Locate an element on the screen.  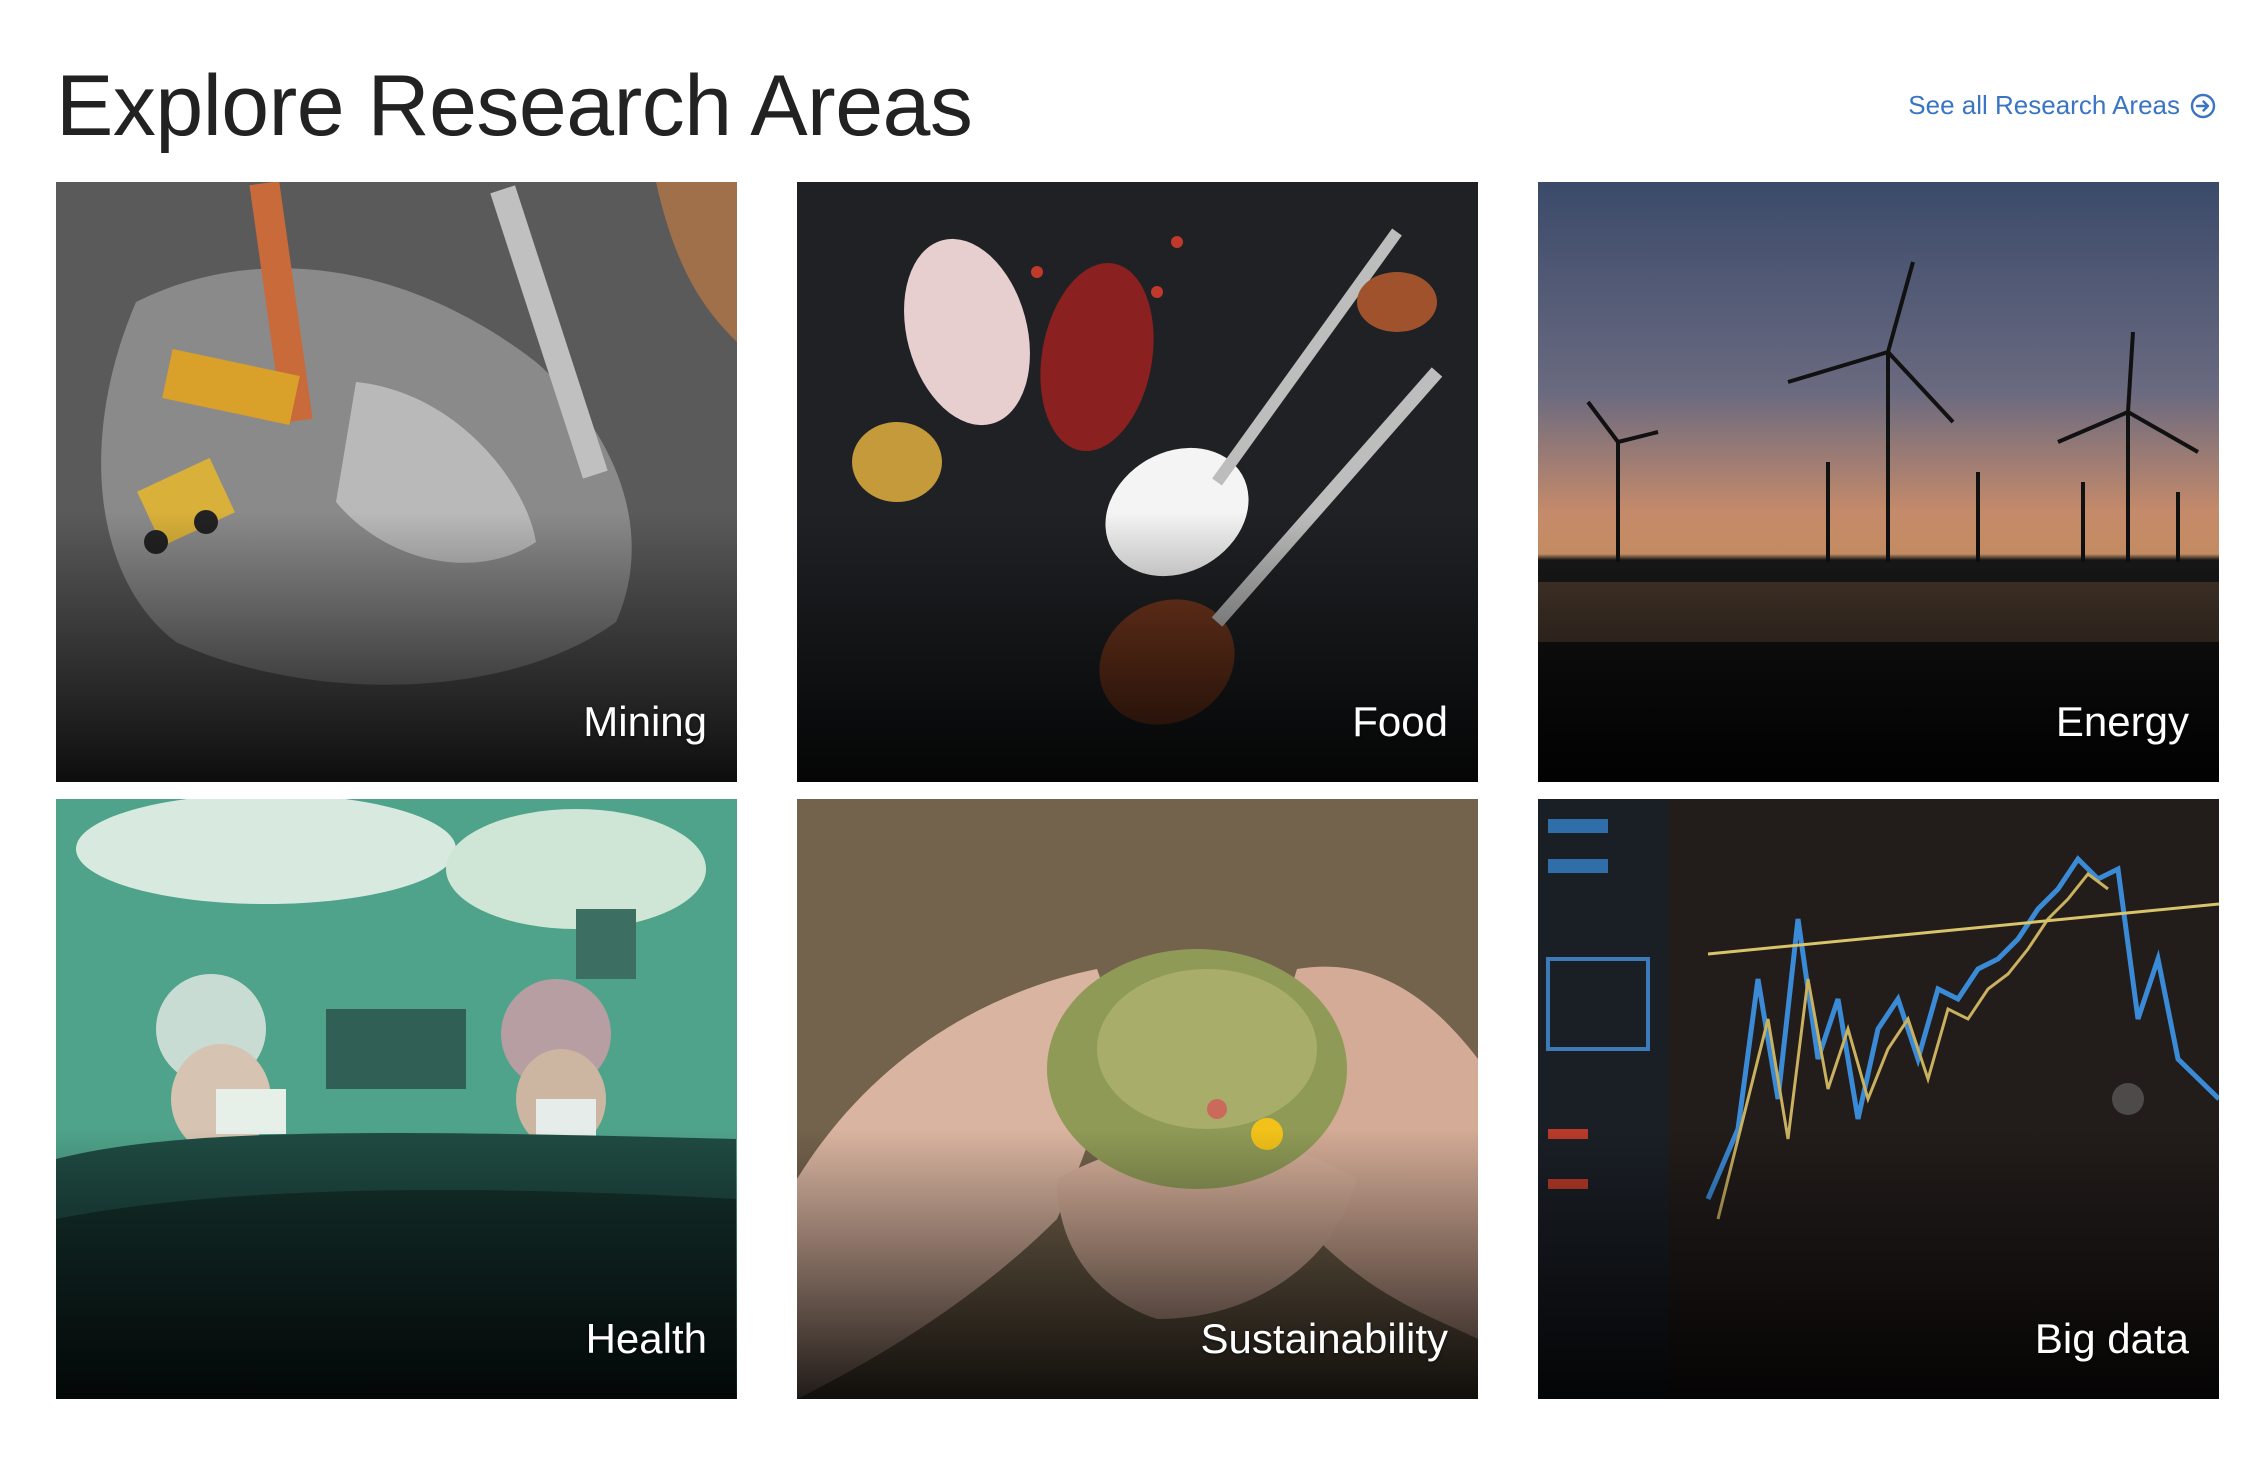
see-all-research-areas-link: See all Research Areas is located at coordinates (2062, 105).